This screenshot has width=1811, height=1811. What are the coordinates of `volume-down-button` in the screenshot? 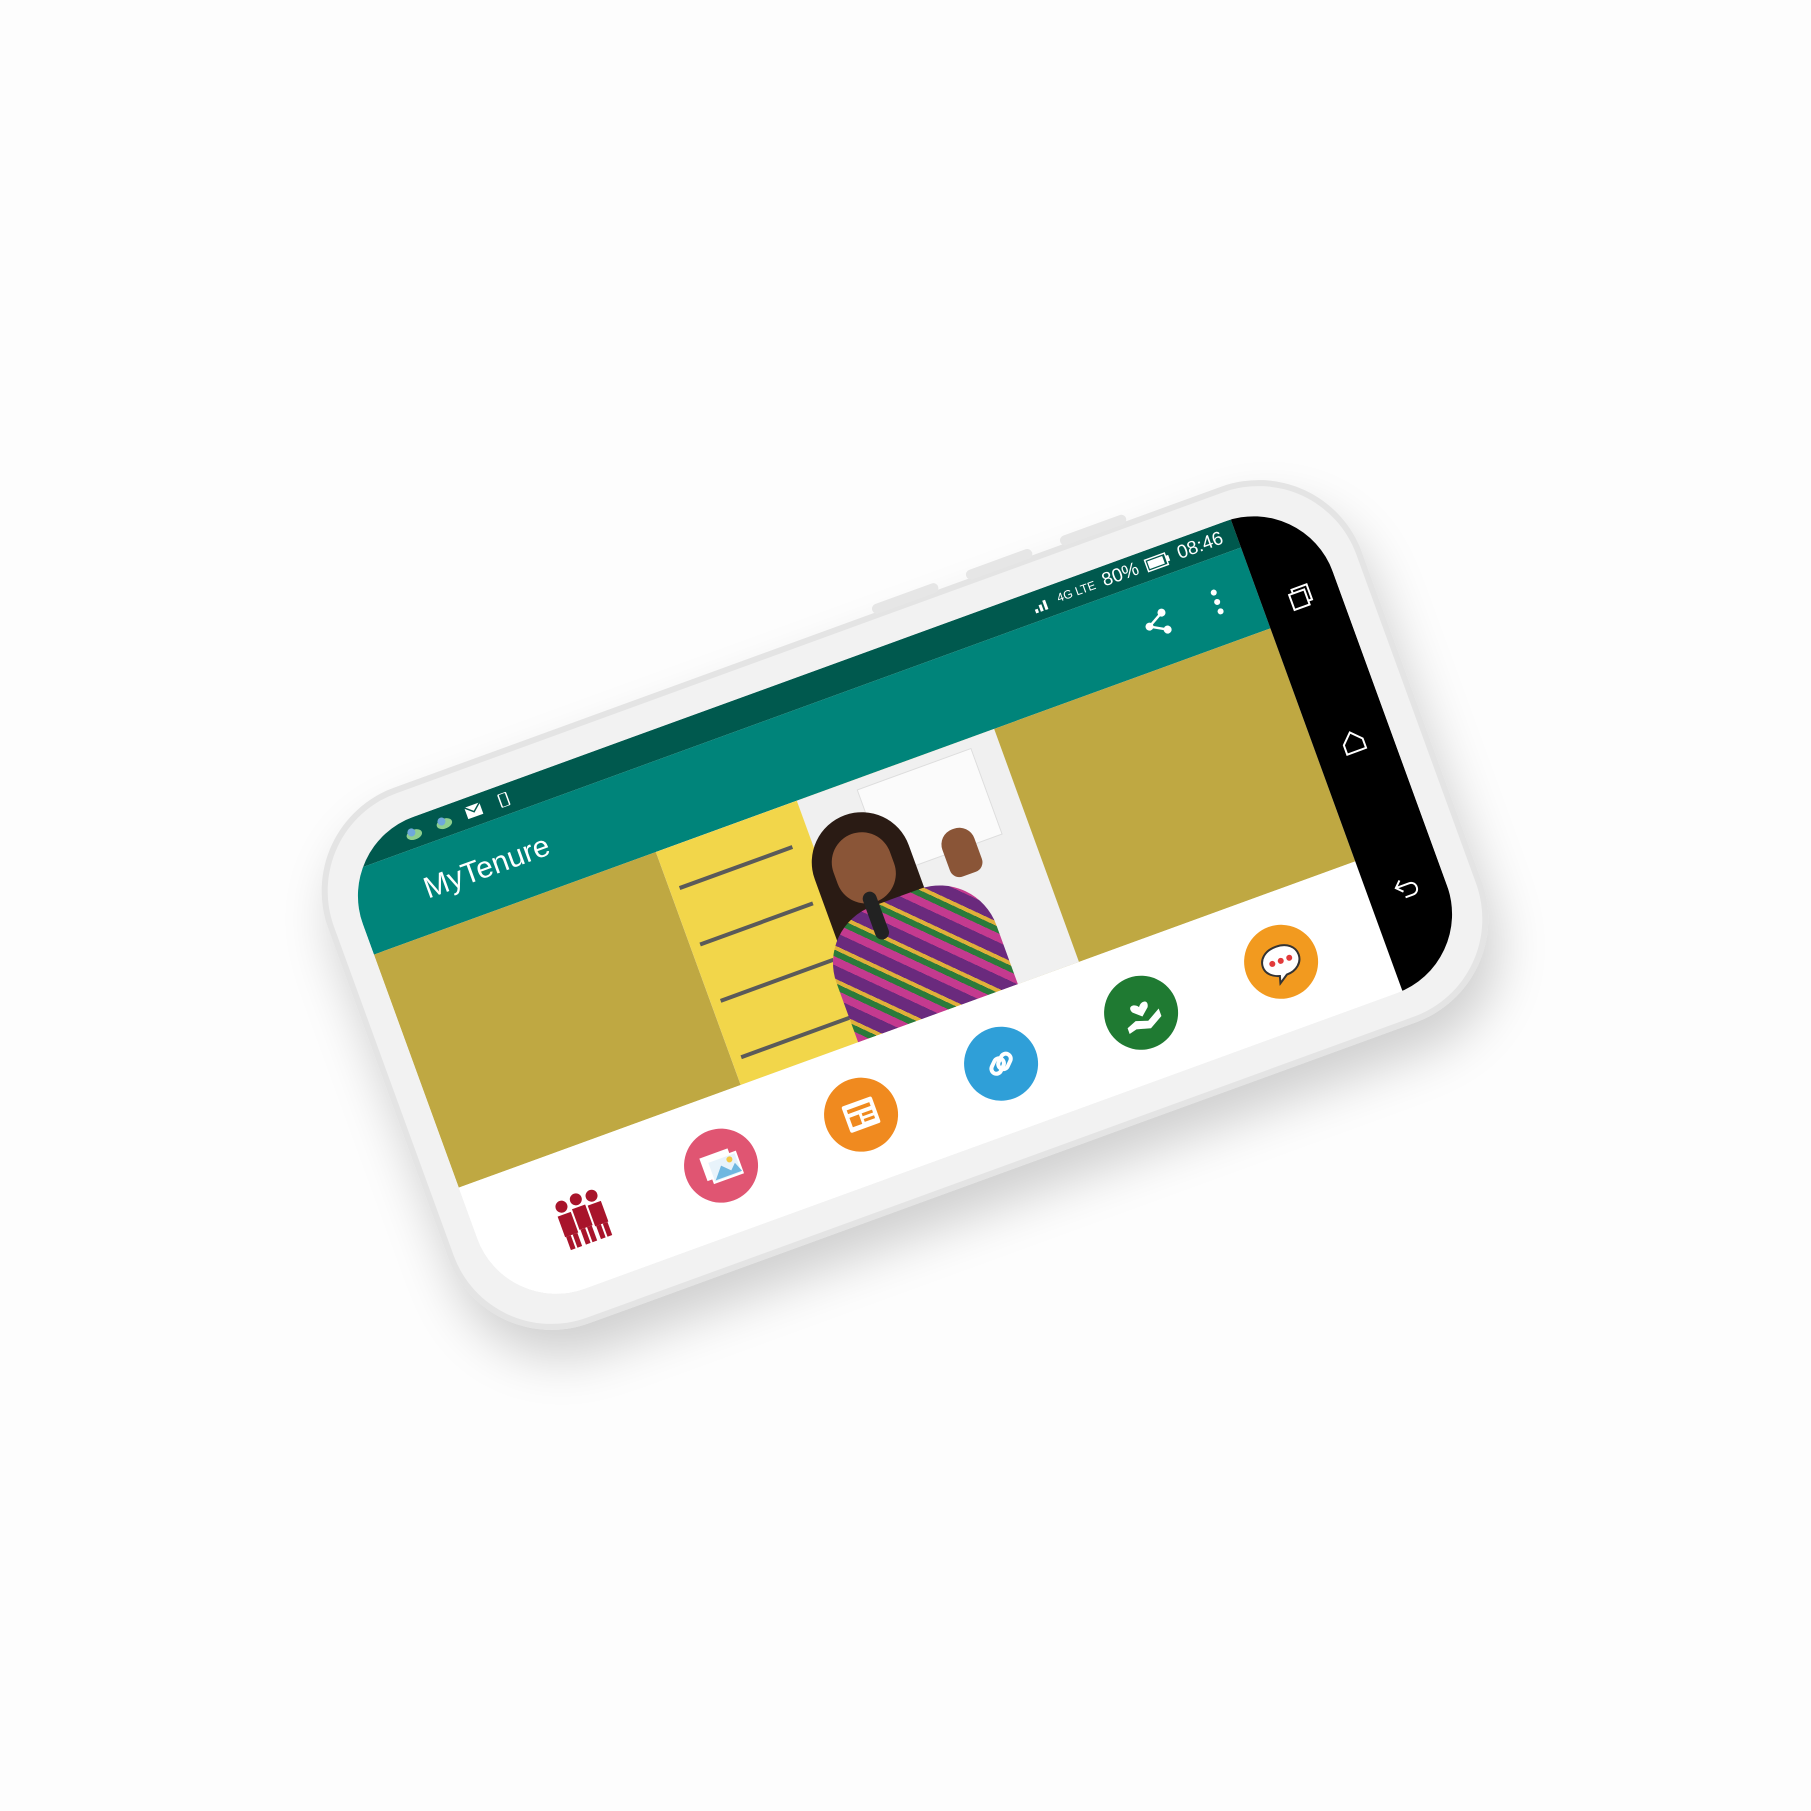 It's located at (999, 564).